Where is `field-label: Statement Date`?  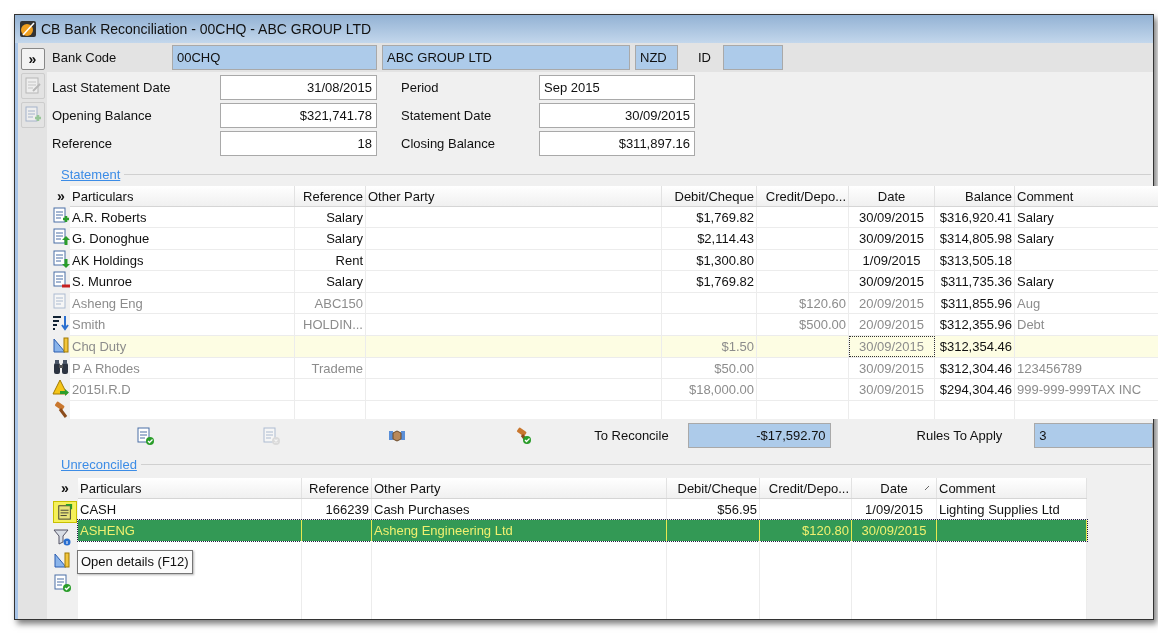
field-label: Statement Date is located at coordinates (447, 115).